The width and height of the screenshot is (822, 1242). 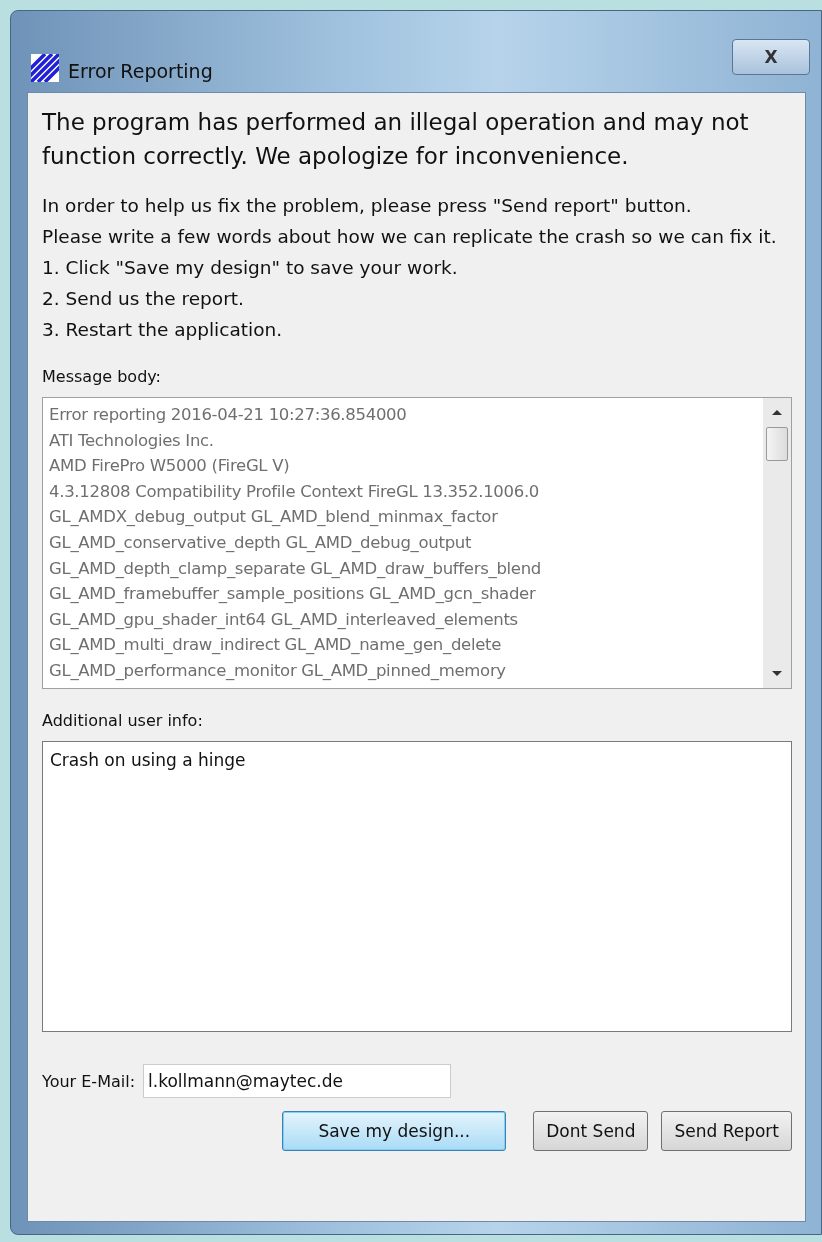 I want to click on instruction-text: Please write a few words about how we can replicate the crash so we can fix it., so click(x=410, y=237).